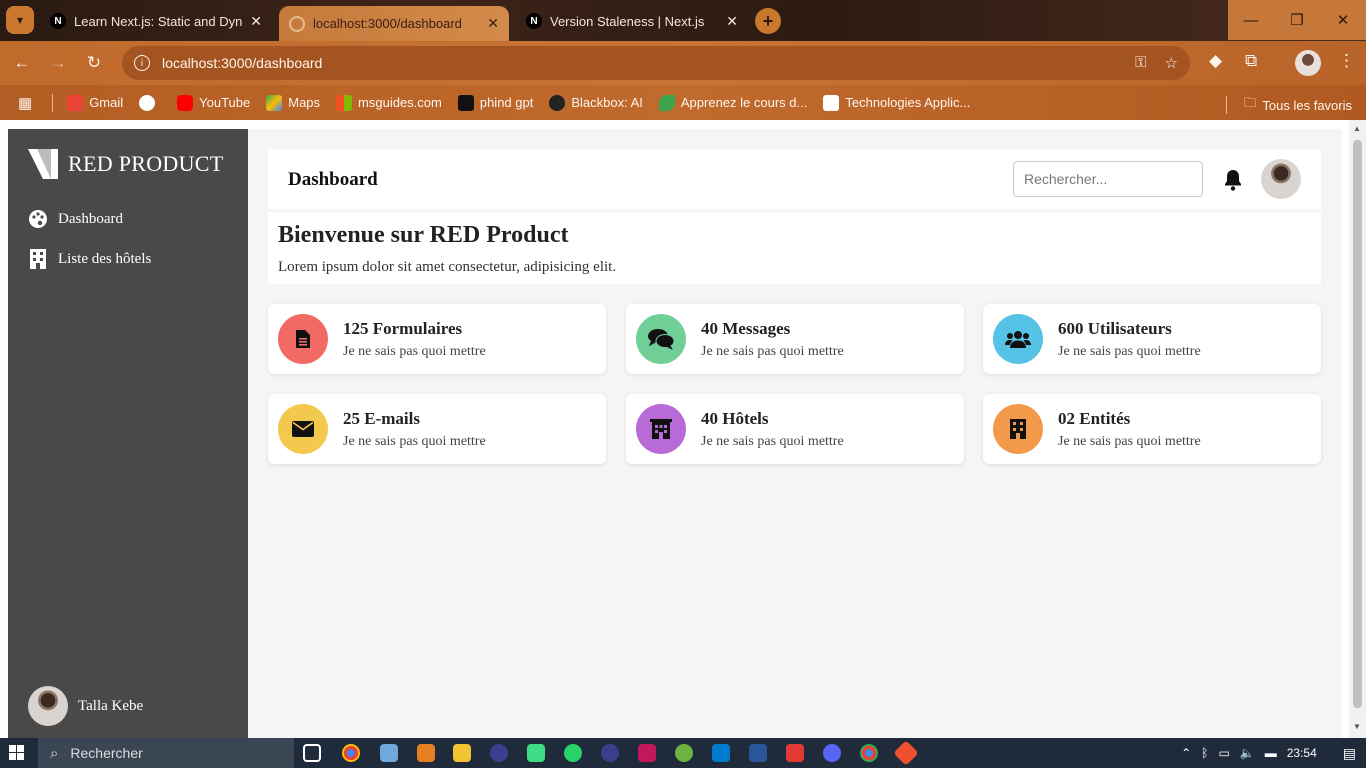 The height and width of the screenshot is (768, 1366). Describe the element at coordinates (1204, 753) in the screenshot. I see `bluetooth-icon: ᛒ` at that location.